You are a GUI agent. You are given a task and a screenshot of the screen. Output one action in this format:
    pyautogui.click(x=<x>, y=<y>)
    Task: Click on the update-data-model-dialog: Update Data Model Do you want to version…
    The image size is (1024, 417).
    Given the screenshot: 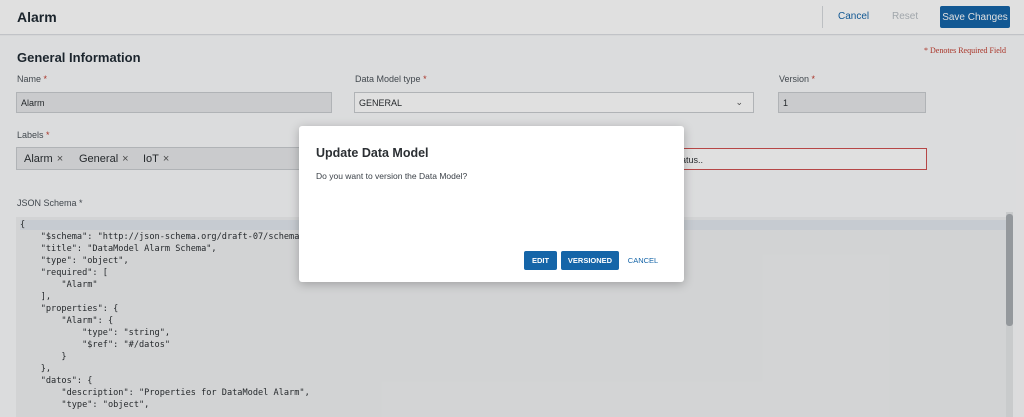 What is the action you would take?
    pyautogui.click(x=491, y=204)
    